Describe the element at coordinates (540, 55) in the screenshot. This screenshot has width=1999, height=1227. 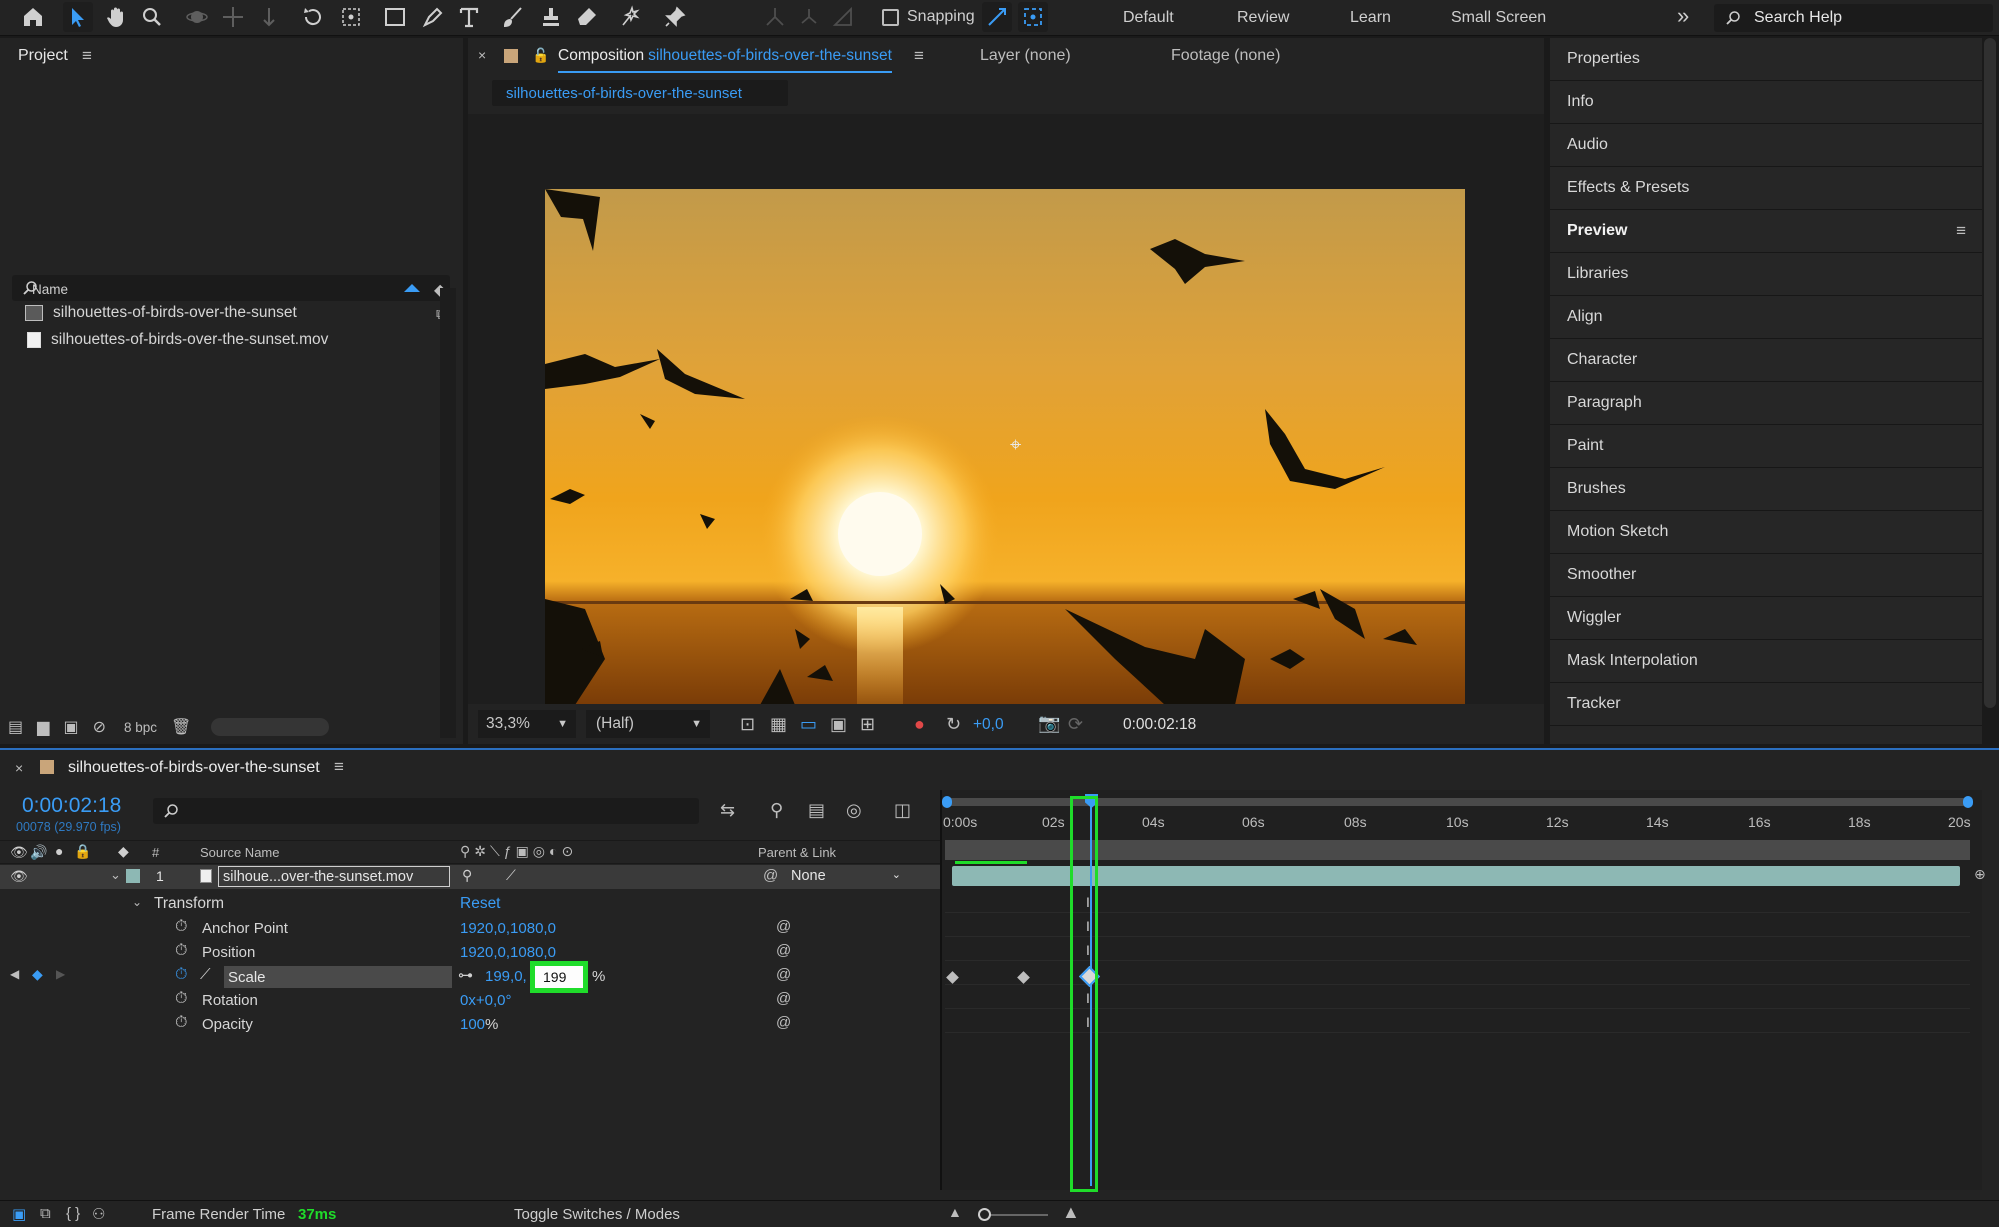
I see `lock-icon: 🔓` at that location.